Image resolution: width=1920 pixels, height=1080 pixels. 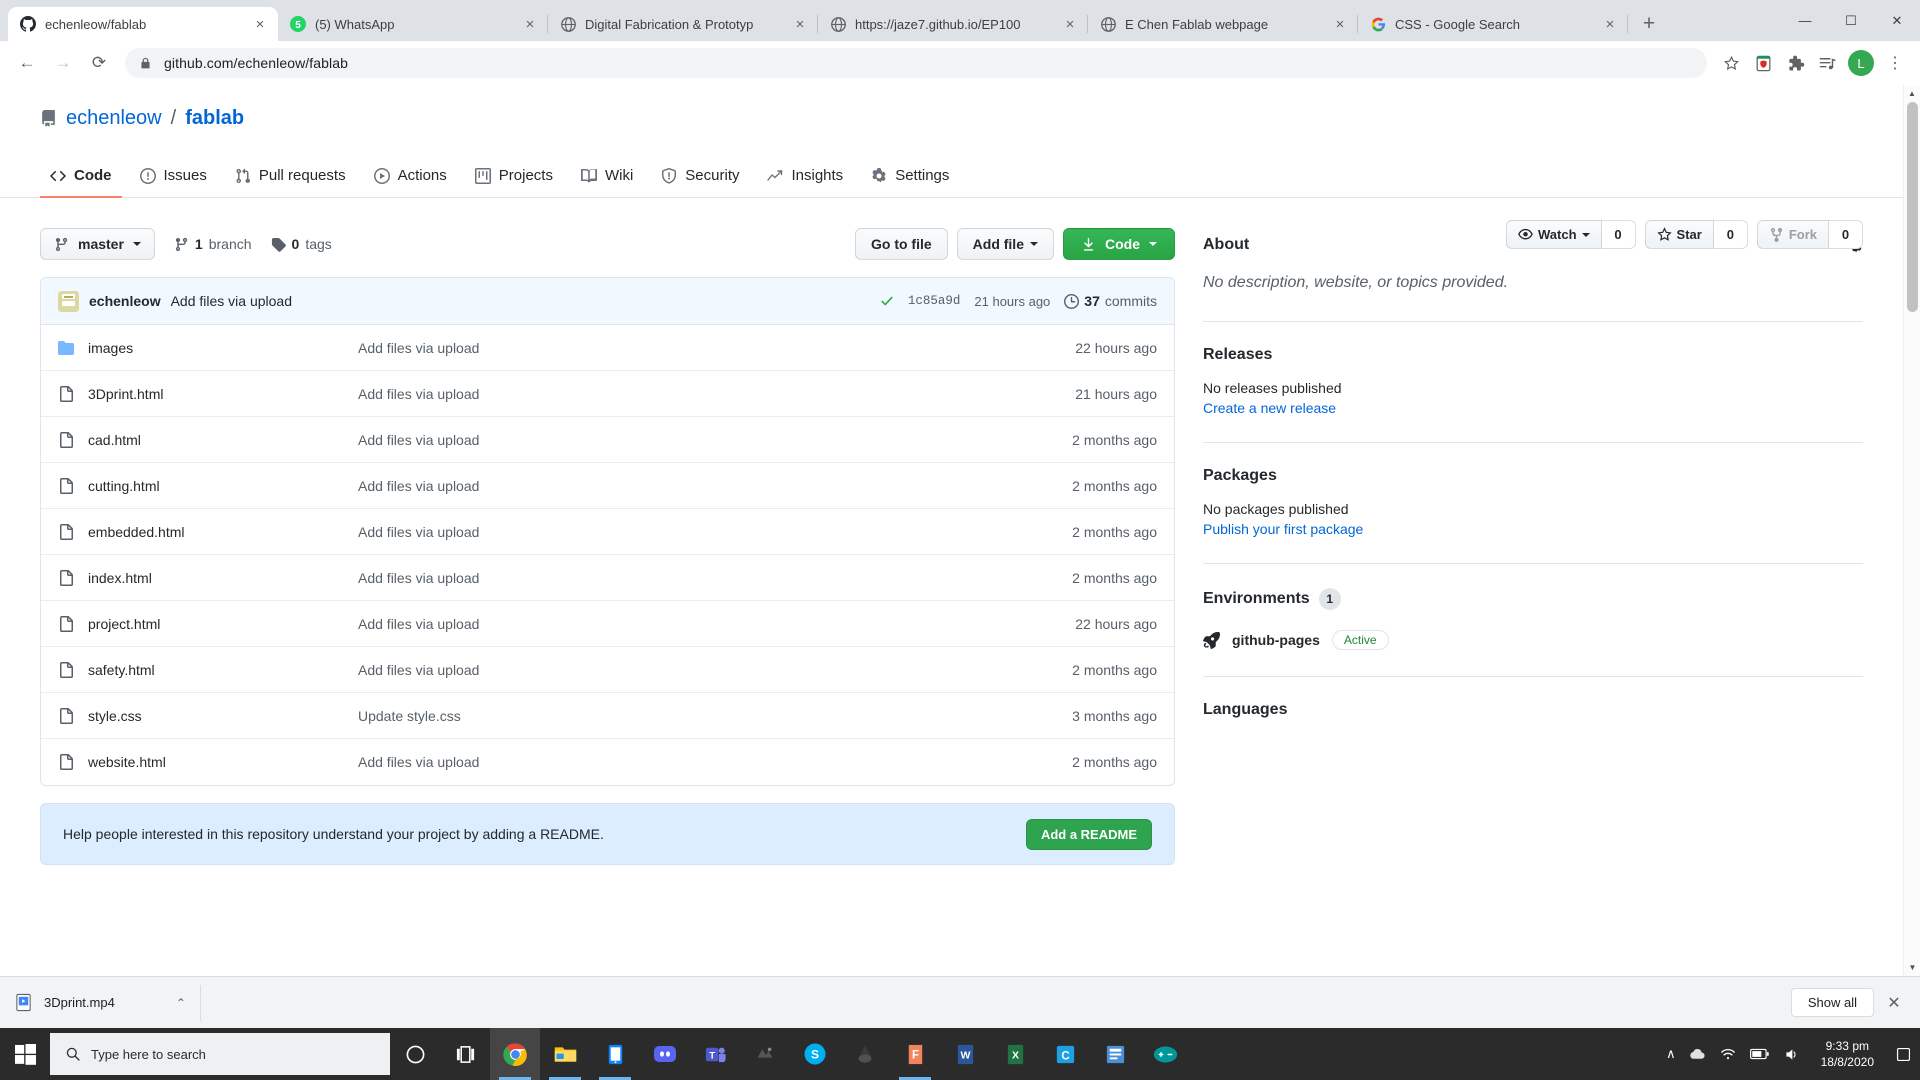 I want to click on reload-button: ⟳, so click(x=99, y=63).